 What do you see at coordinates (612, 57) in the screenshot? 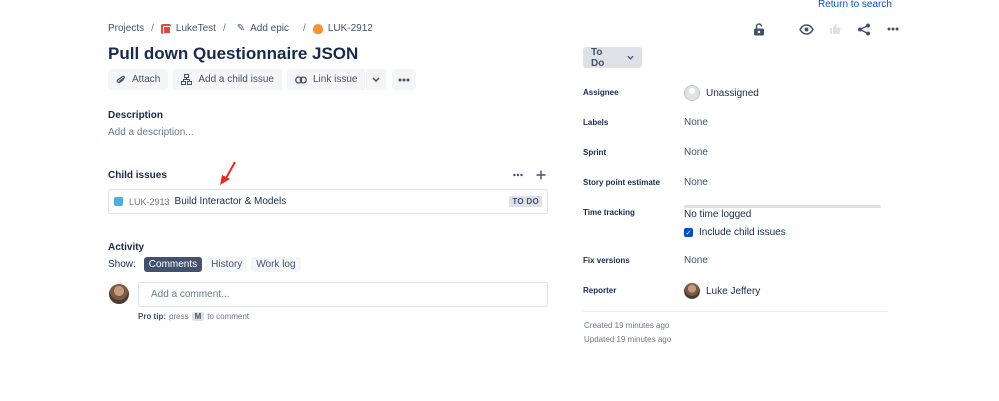
I see `status-dropdown: To Do` at bounding box center [612, 57].